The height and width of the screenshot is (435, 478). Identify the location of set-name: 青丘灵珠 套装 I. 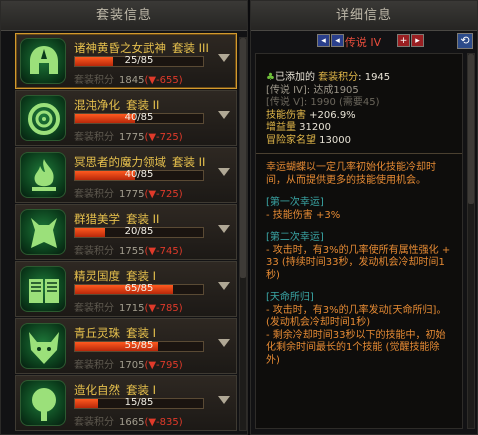
(115, 333).